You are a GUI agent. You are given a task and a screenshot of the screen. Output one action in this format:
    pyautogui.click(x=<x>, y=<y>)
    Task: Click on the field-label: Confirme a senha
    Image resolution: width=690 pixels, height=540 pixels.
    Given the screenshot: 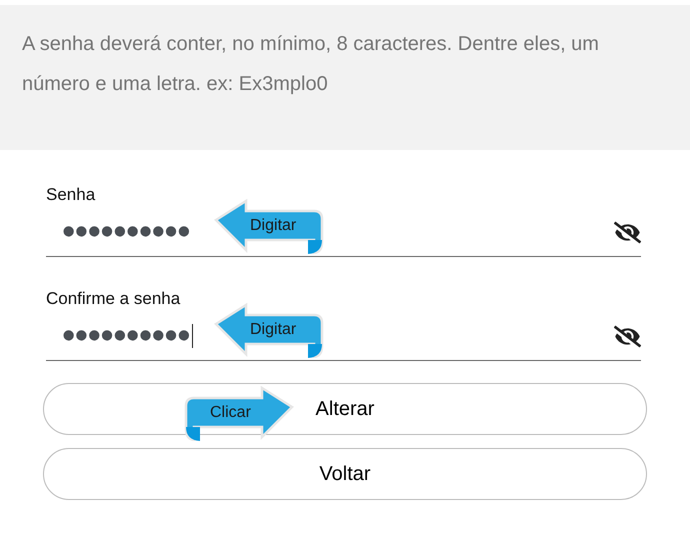 What is the action you would take?
    pyautogui.click(x=114, y=299)
    